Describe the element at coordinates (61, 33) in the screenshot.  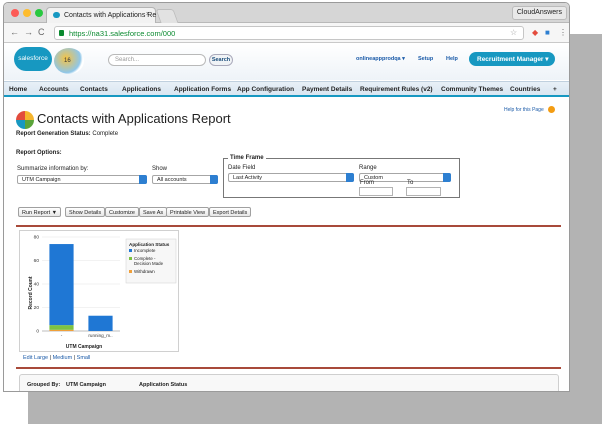
I see `lock-icon` at that location.